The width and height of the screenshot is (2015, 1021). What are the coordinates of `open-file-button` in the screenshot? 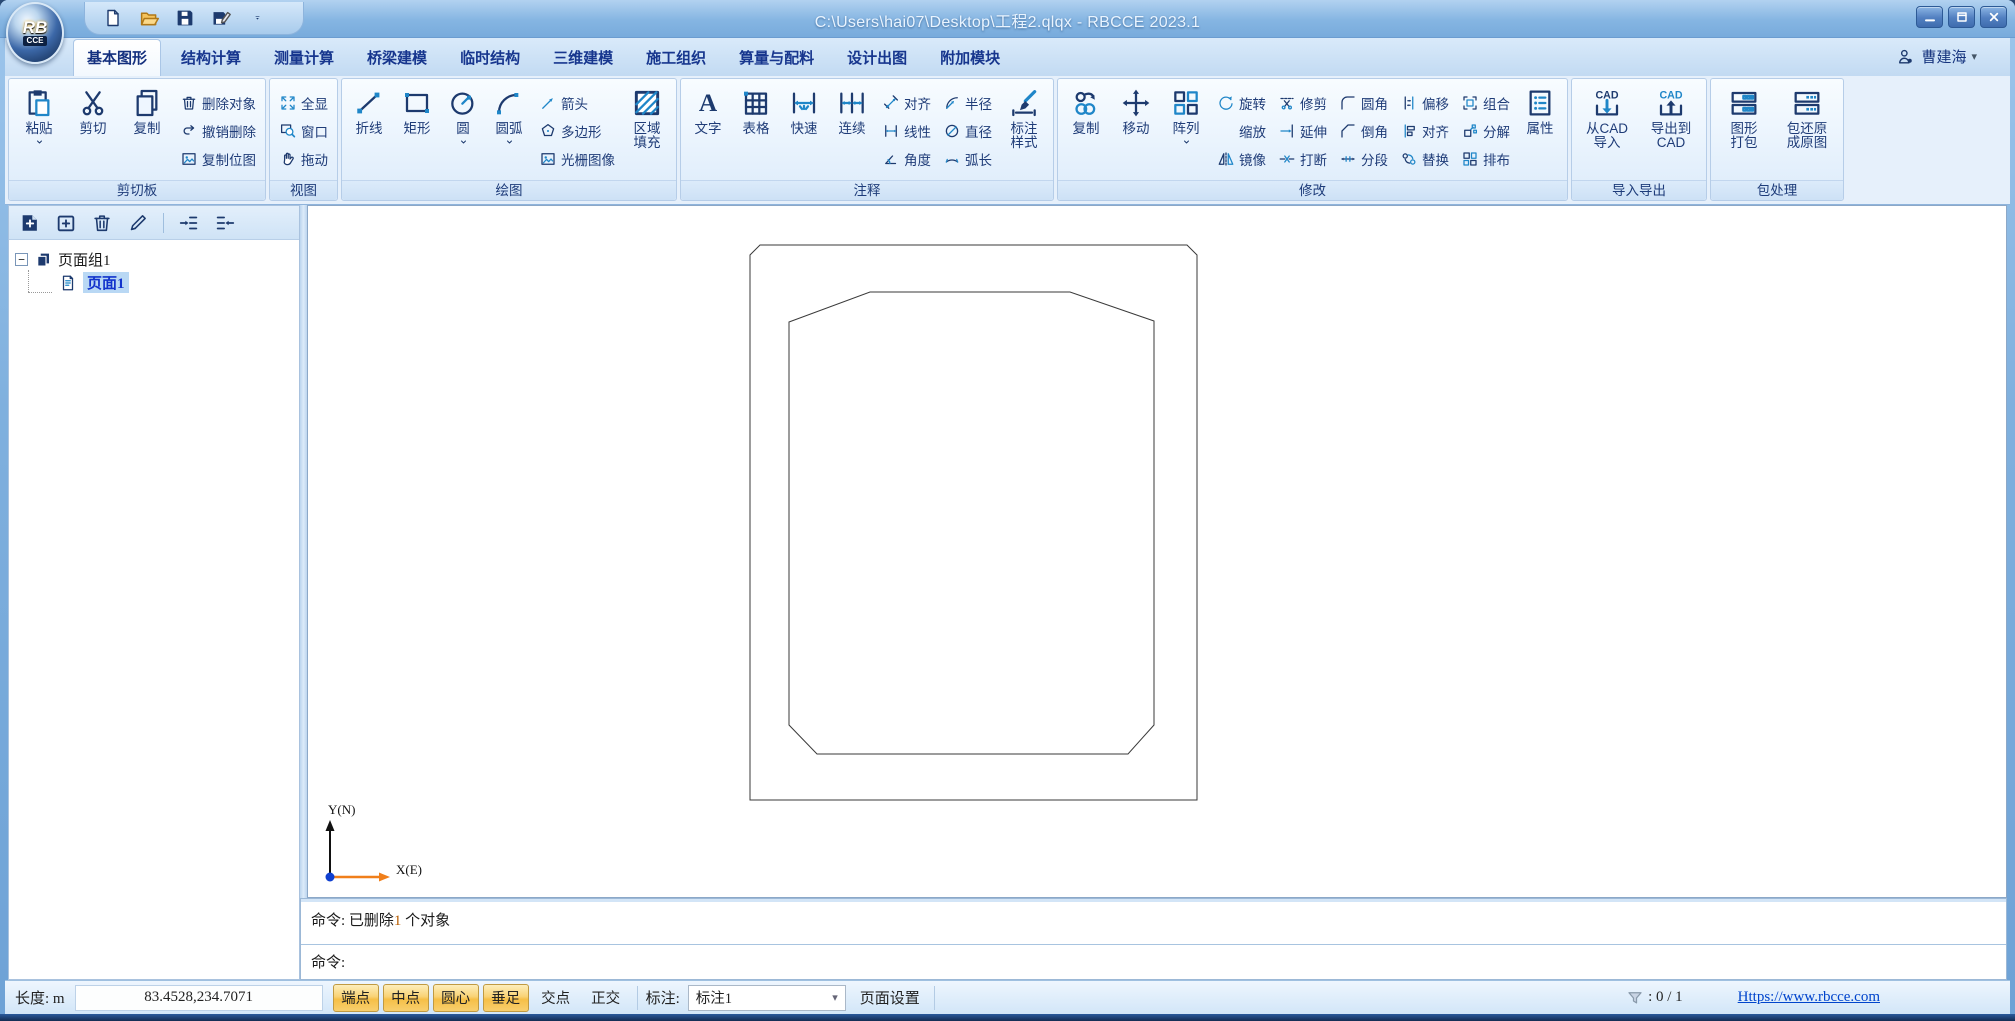 It's located at (149, 18).